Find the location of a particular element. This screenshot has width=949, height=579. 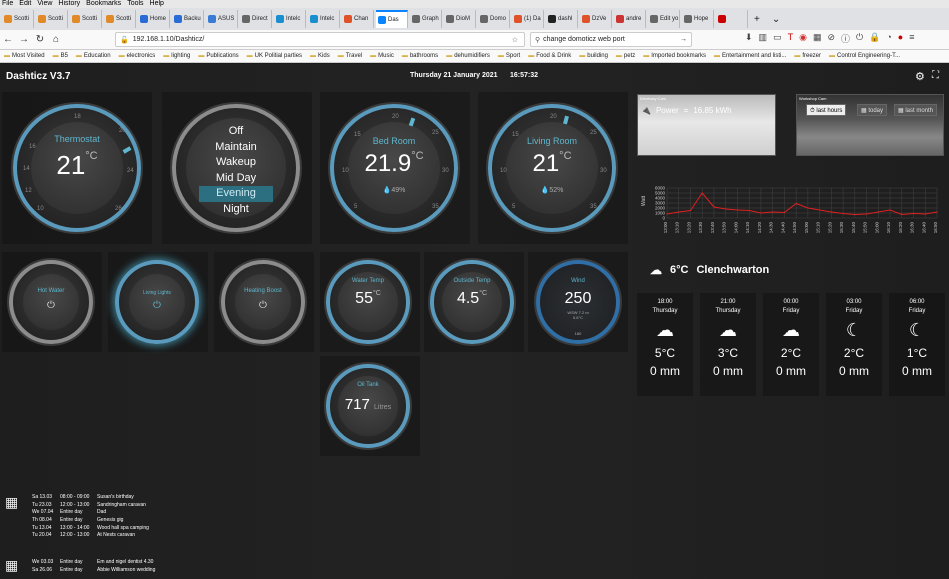

home-icon: ⌂ is located at coordinates (56, 39).